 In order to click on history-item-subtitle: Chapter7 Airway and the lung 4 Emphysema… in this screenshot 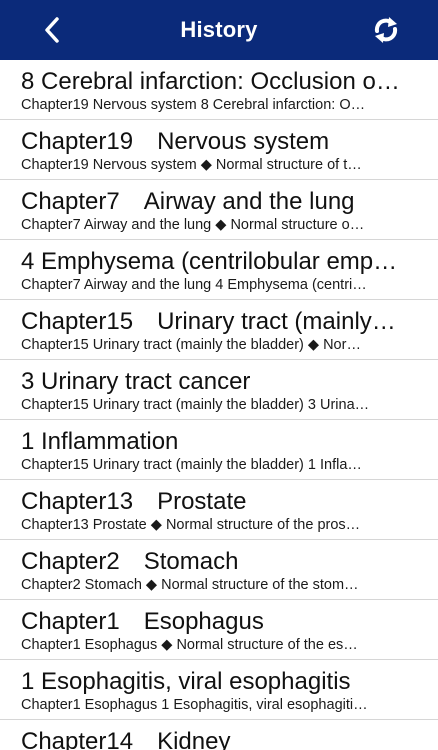, I will do `click(194, 285)`.